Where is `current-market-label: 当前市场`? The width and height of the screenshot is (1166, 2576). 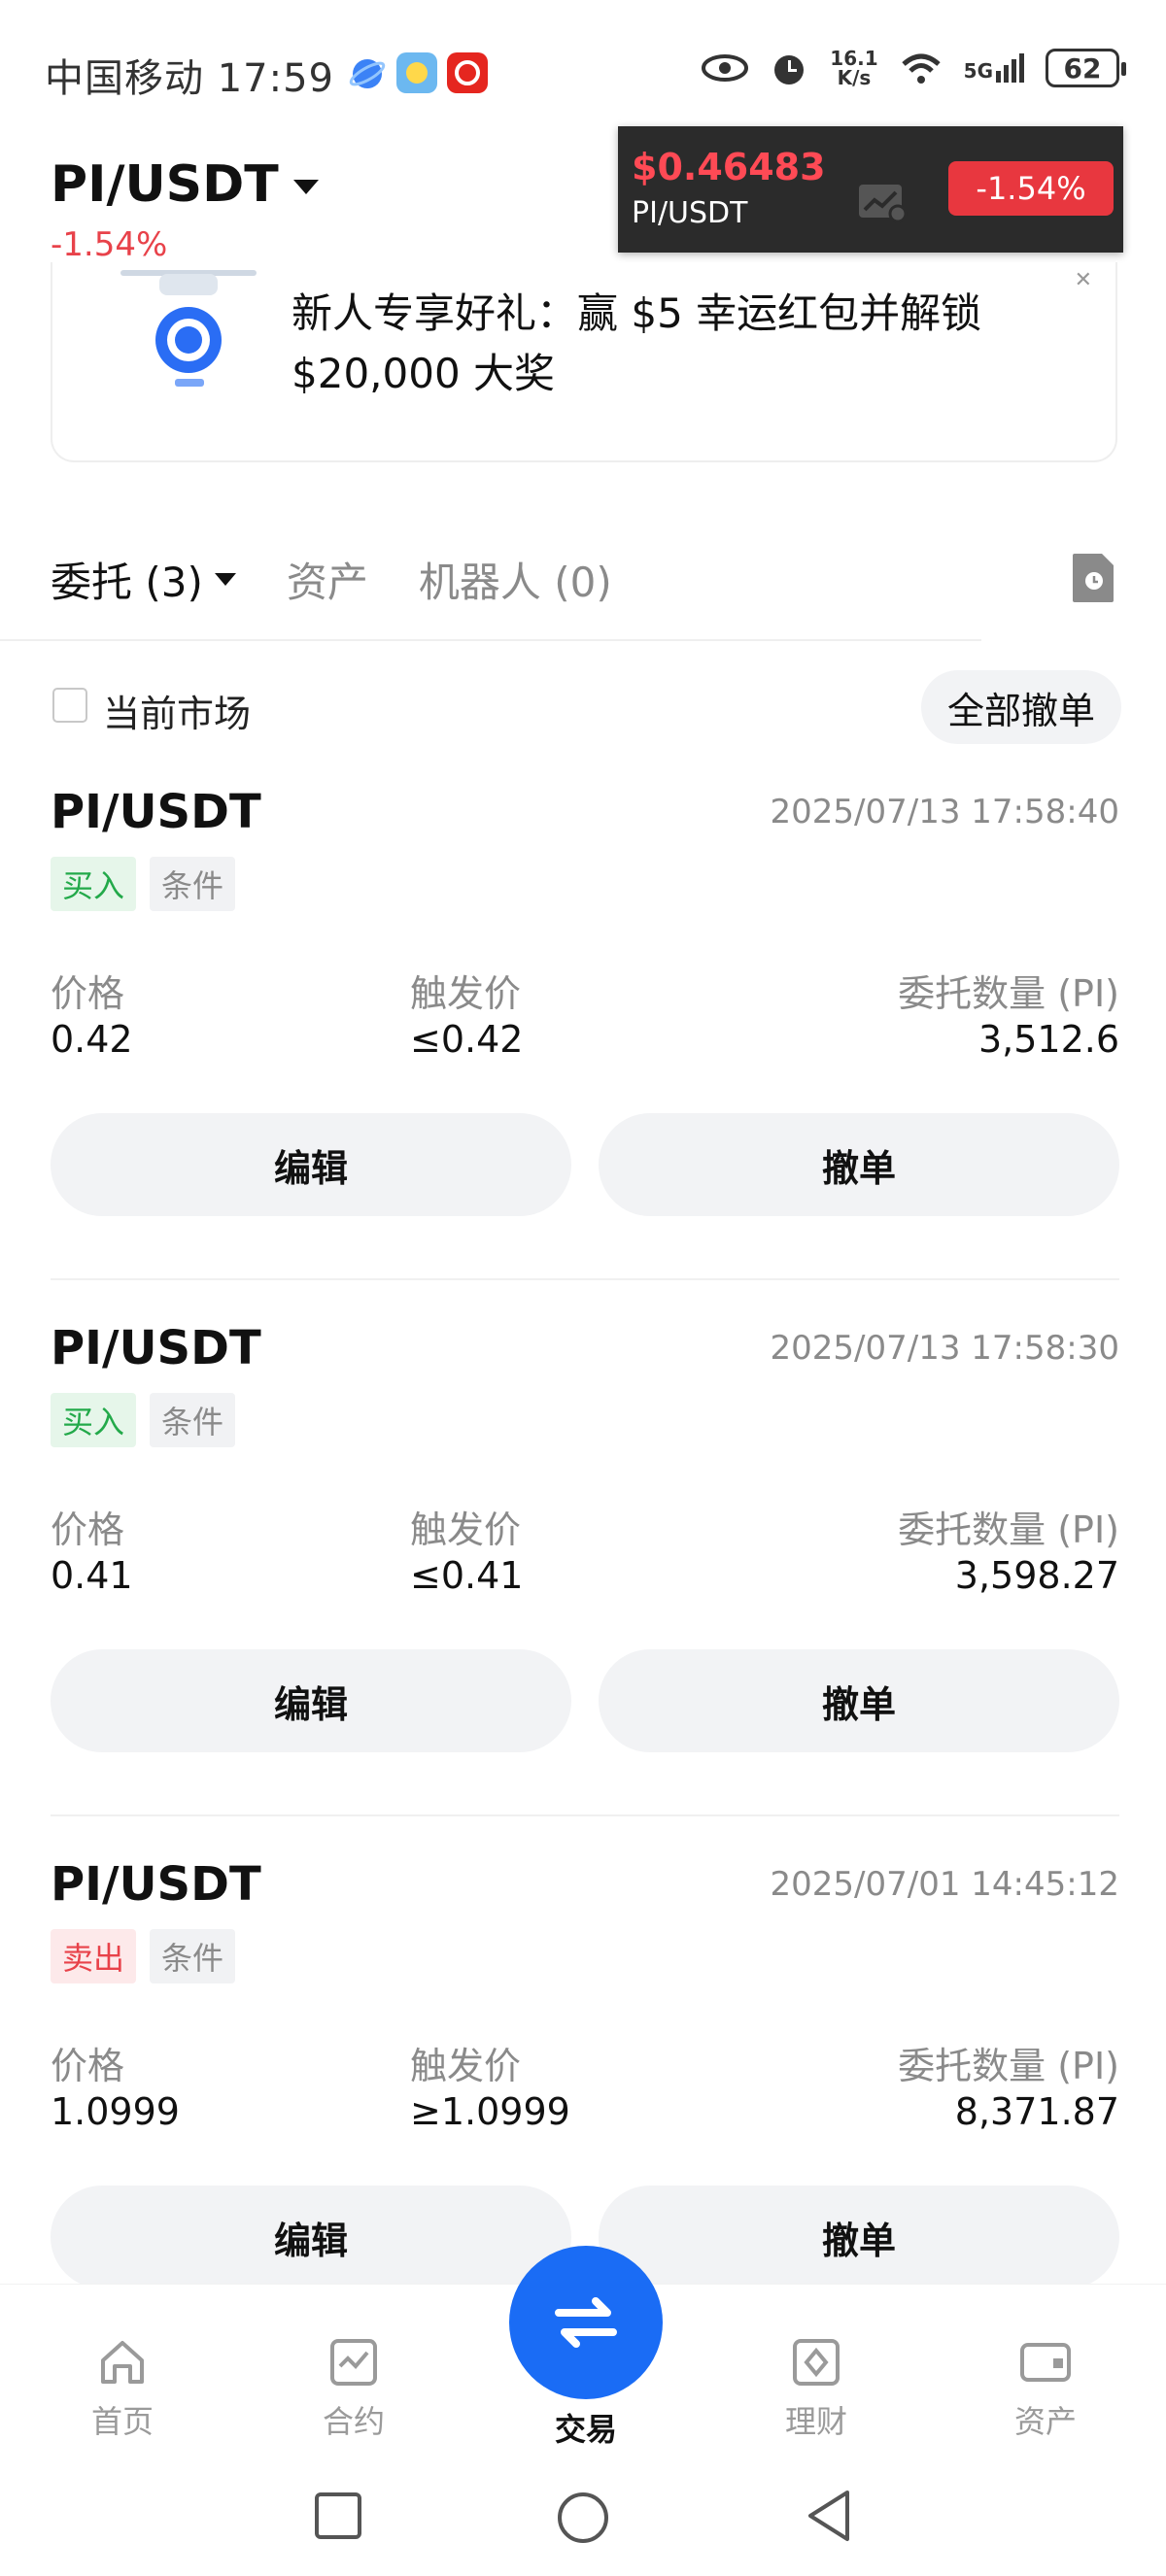
current-market-label: 当前市场 is located at coordinates (177, 710).